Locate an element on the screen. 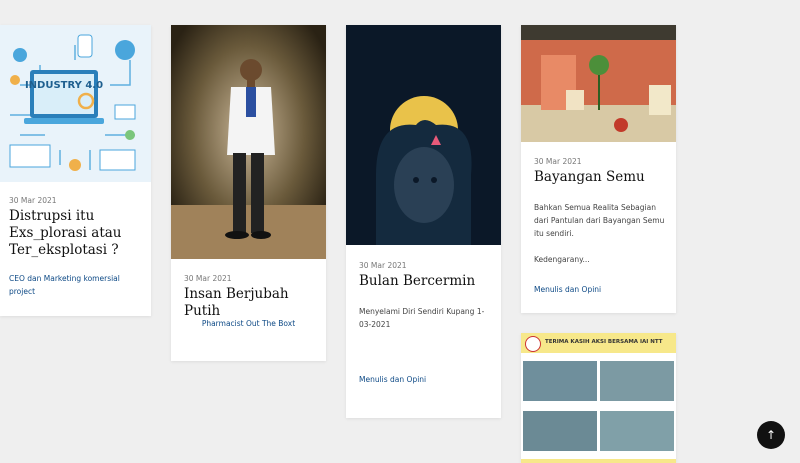 This screenshot has width=800, height=463. arrow-up-icon: ↑ is located at coordinates (771, 435).